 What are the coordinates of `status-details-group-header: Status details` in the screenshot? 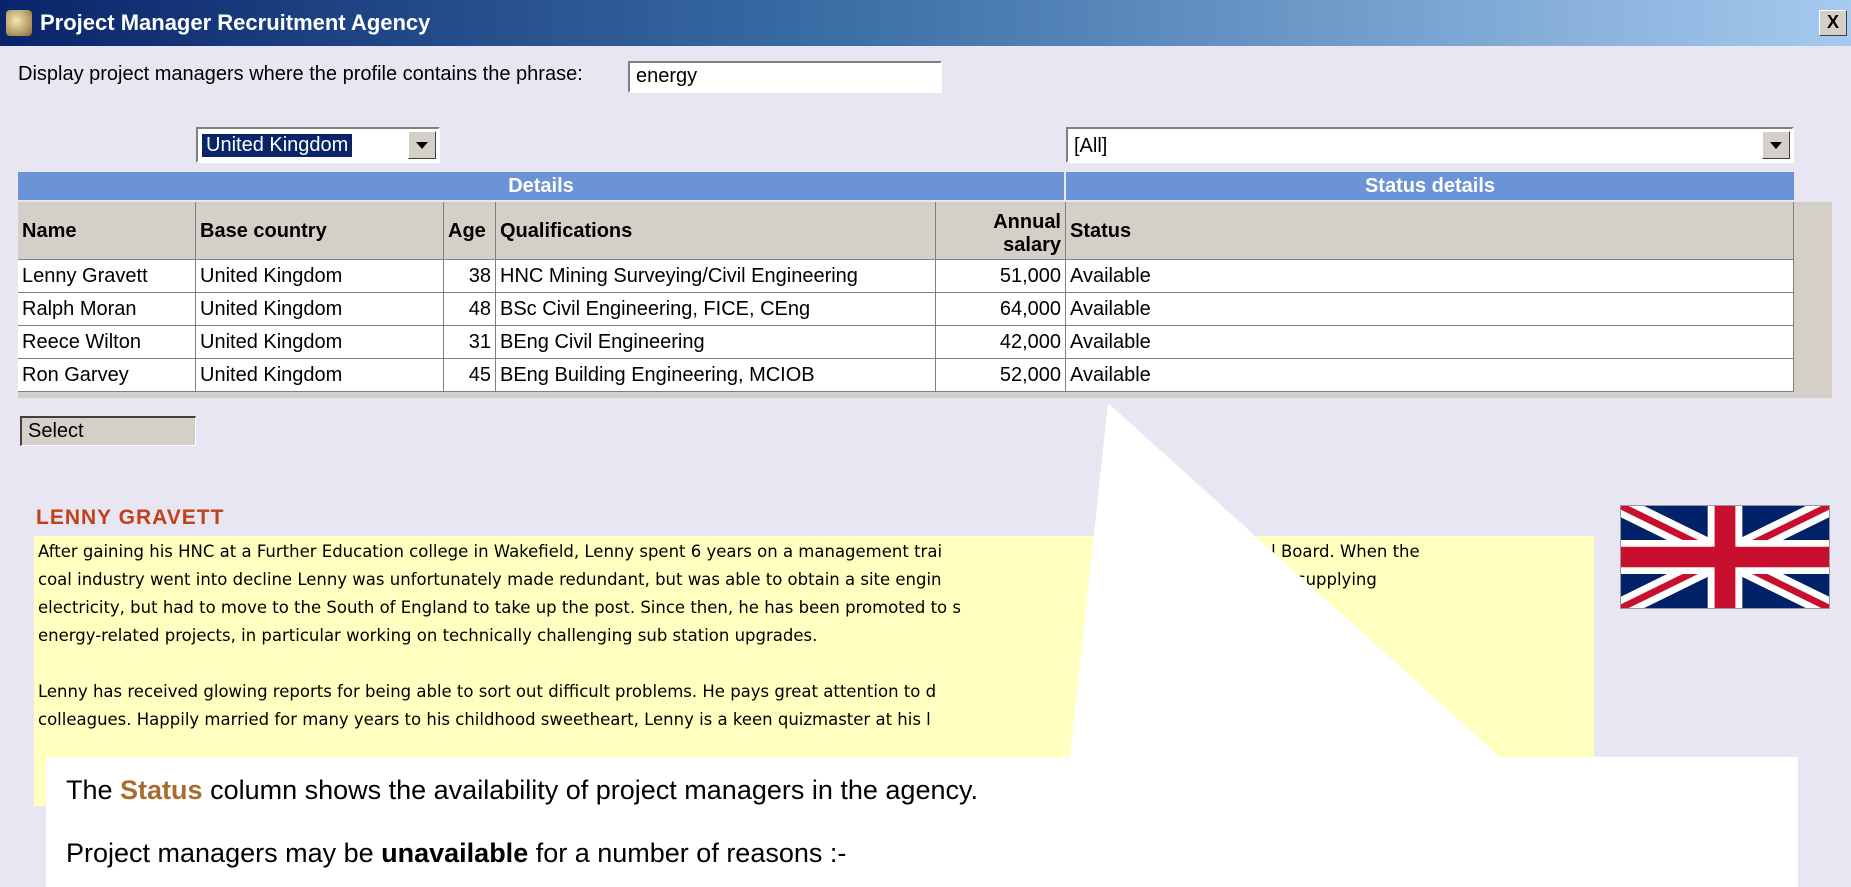 It's located at (1430, 186).